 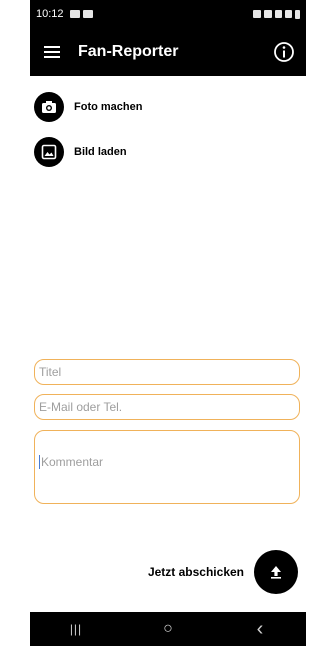 I want to click on system-icons, so click(x=276, y=14).